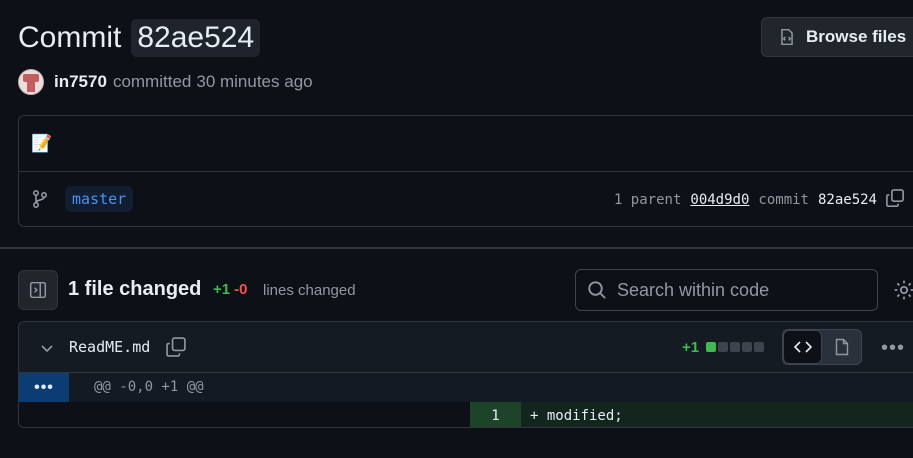 The width and height of the screenshot is (913, 458). I want to click on page-title-label: Commit, so click(70, 37).